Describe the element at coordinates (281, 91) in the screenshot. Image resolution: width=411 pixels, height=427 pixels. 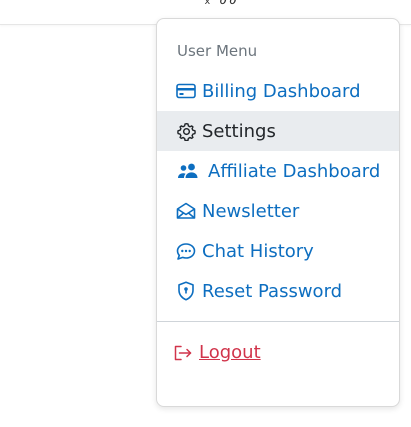
I see `menu-item-label: Billing Dashboard` at that location.